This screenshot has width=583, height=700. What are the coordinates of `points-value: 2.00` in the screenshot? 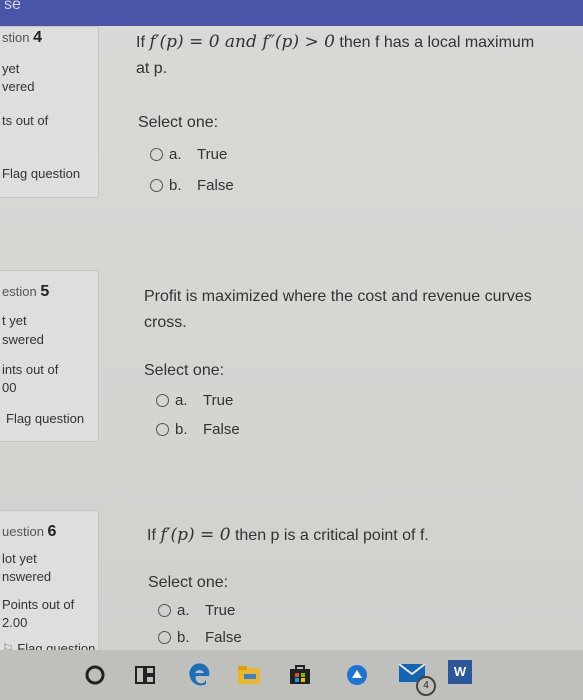 It's located at (15, 622).